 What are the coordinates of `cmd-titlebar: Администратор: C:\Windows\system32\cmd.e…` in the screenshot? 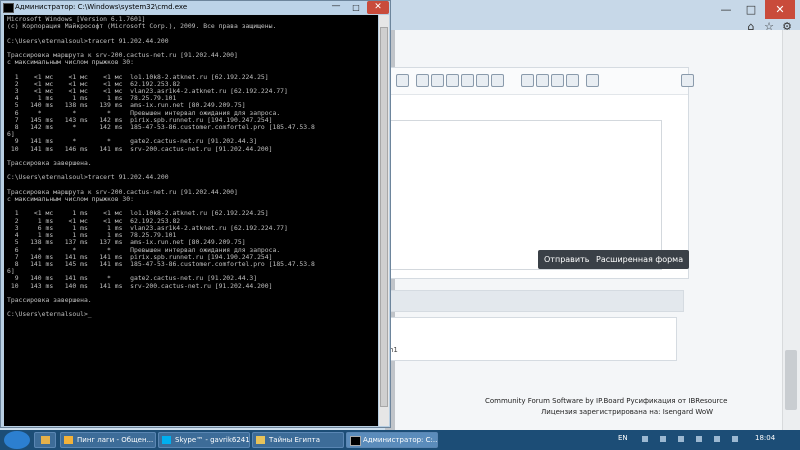 It's located at (195, 7).